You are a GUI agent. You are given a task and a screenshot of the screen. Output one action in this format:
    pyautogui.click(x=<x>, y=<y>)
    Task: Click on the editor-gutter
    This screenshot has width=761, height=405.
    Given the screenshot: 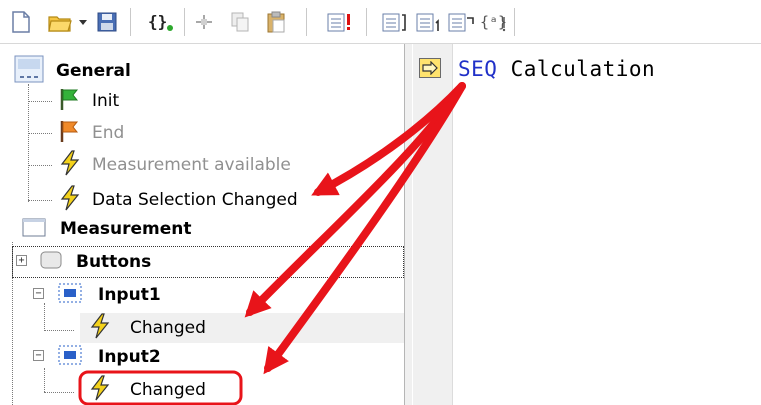 What is the action you would take?
    pyautogui.click(x=433, y=224)
    